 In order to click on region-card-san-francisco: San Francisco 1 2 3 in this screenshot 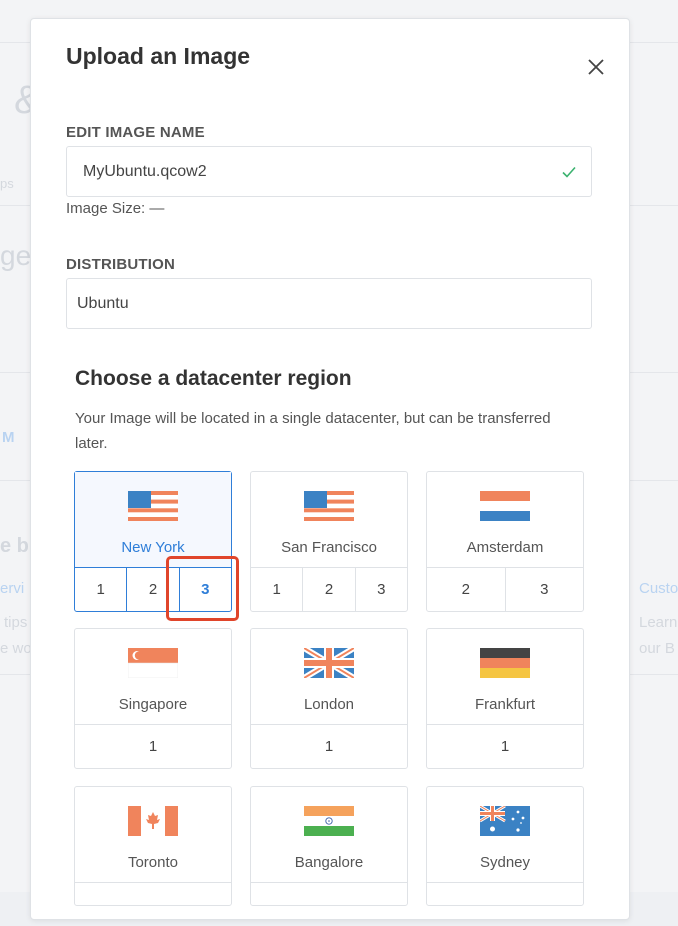, I will do `click(329, 541)`.